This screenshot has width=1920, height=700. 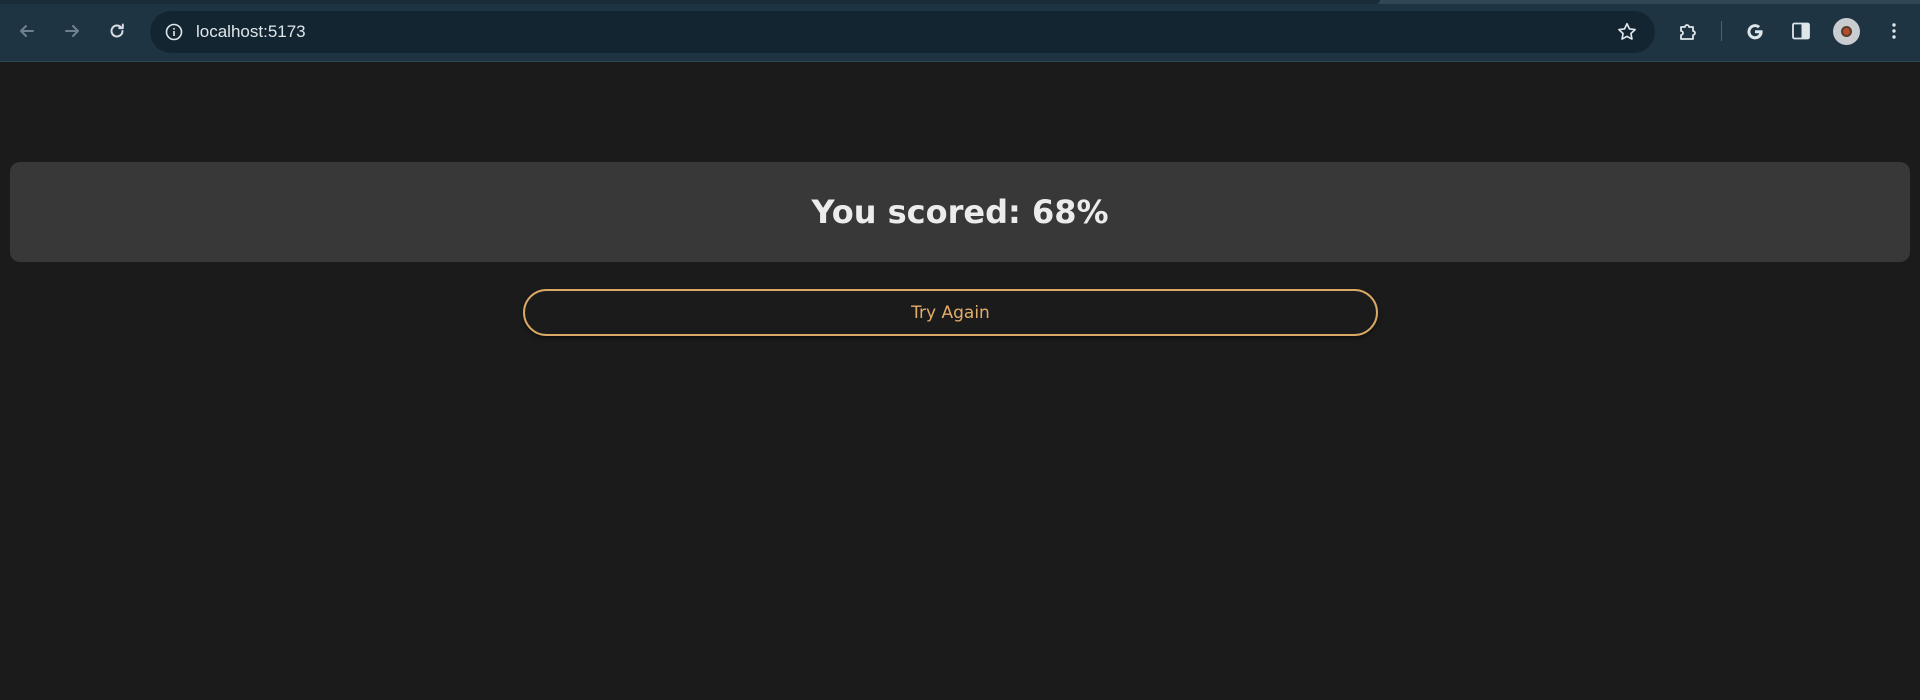 I want to click on browser-toolbar: localhost:5173, so click(x=960, y=31).